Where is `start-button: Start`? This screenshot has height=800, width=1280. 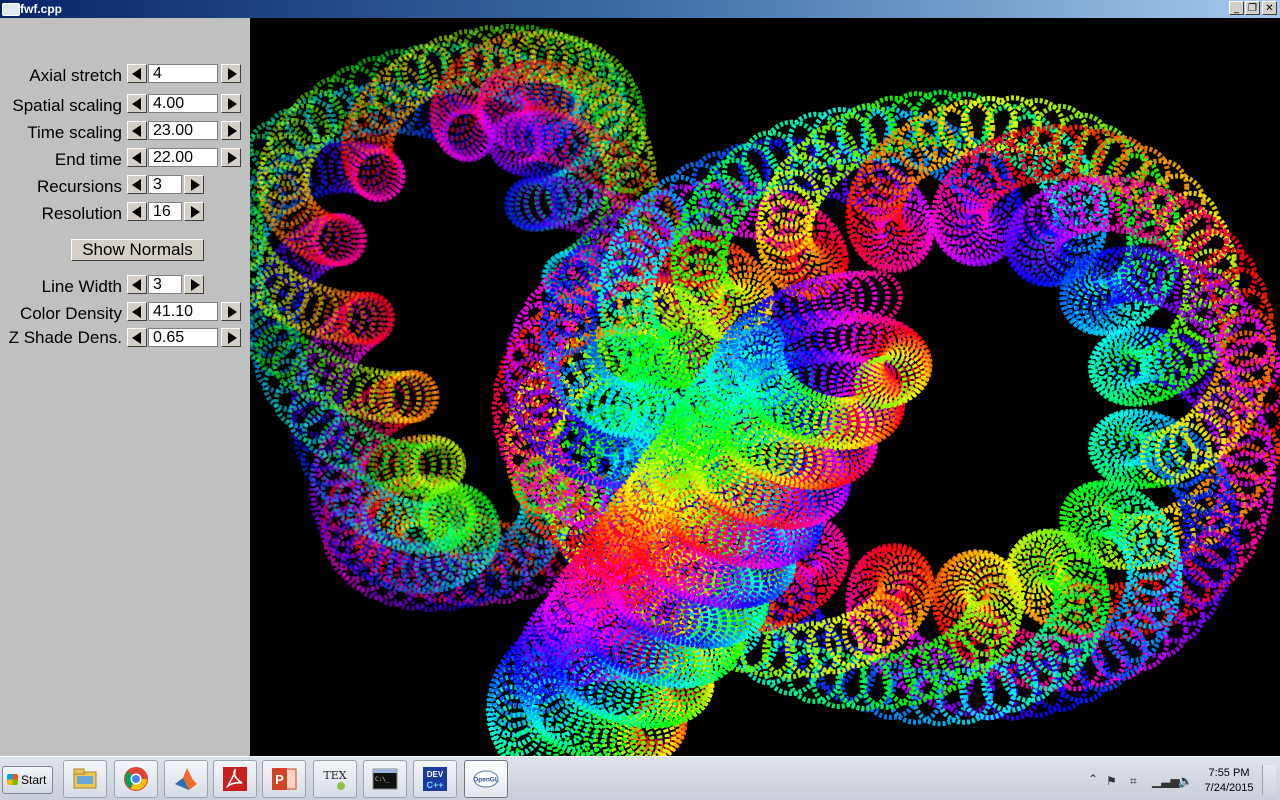 start-button: Start is located at coordinates (27, 780).